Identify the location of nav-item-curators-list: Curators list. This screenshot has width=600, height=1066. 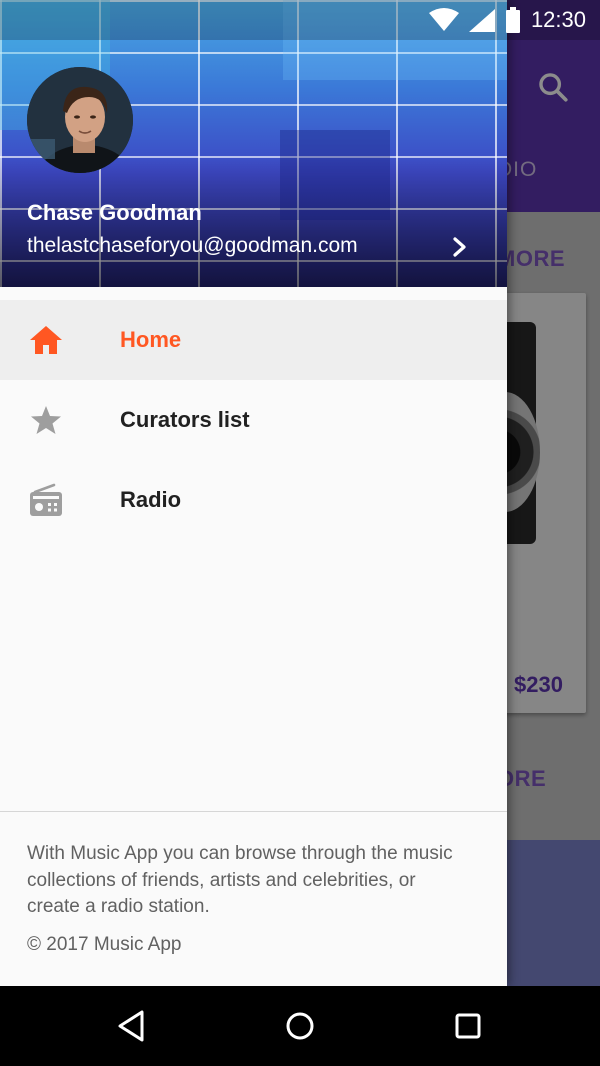
(253, 420).